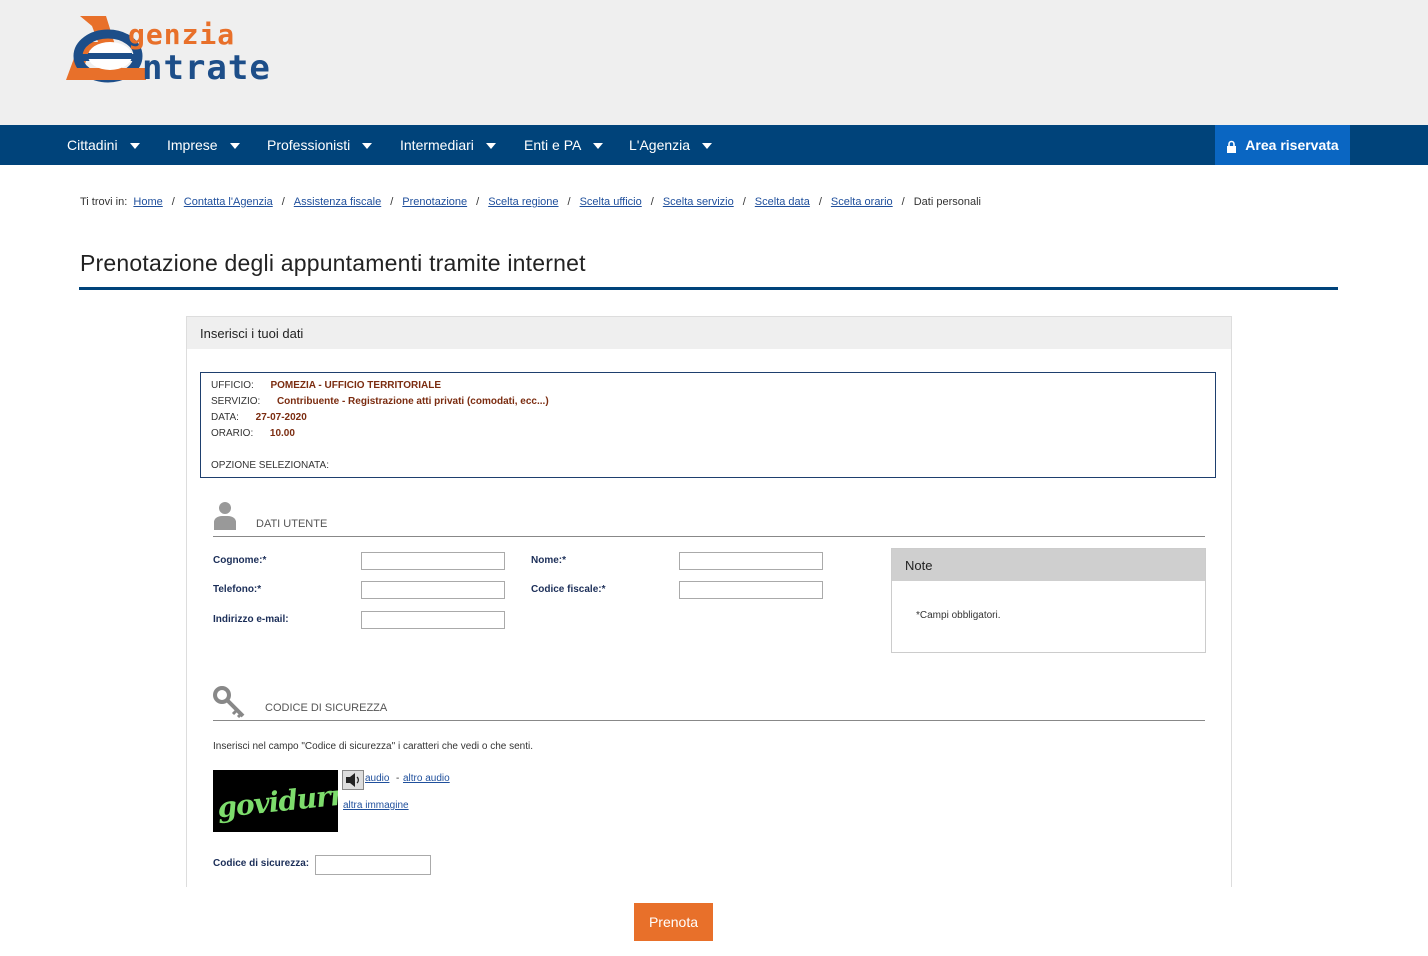  Describe the element at coordinates (433, 620) in the screenshot. I see `email-input` at that location.